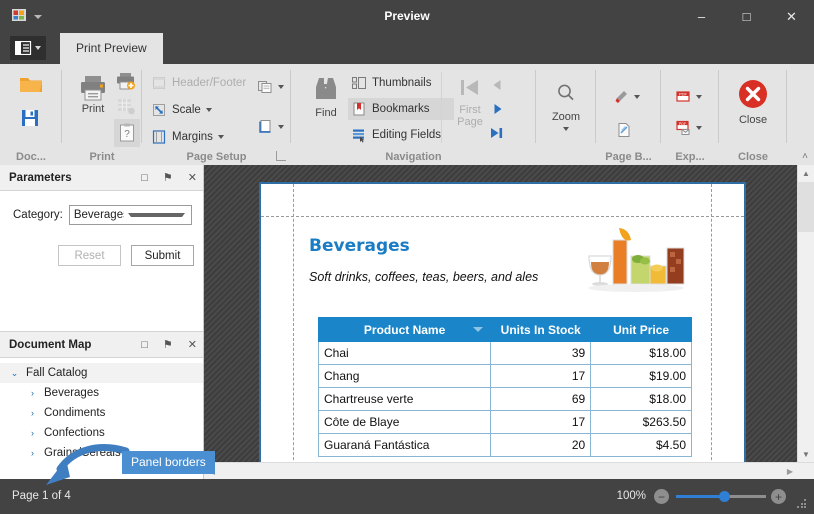 The height and width of the screenshot is (514, 814). Describe the element at coordinates (805, 156) in the screenshot. I see `collapse-ribbon-button: ˄` at that location.